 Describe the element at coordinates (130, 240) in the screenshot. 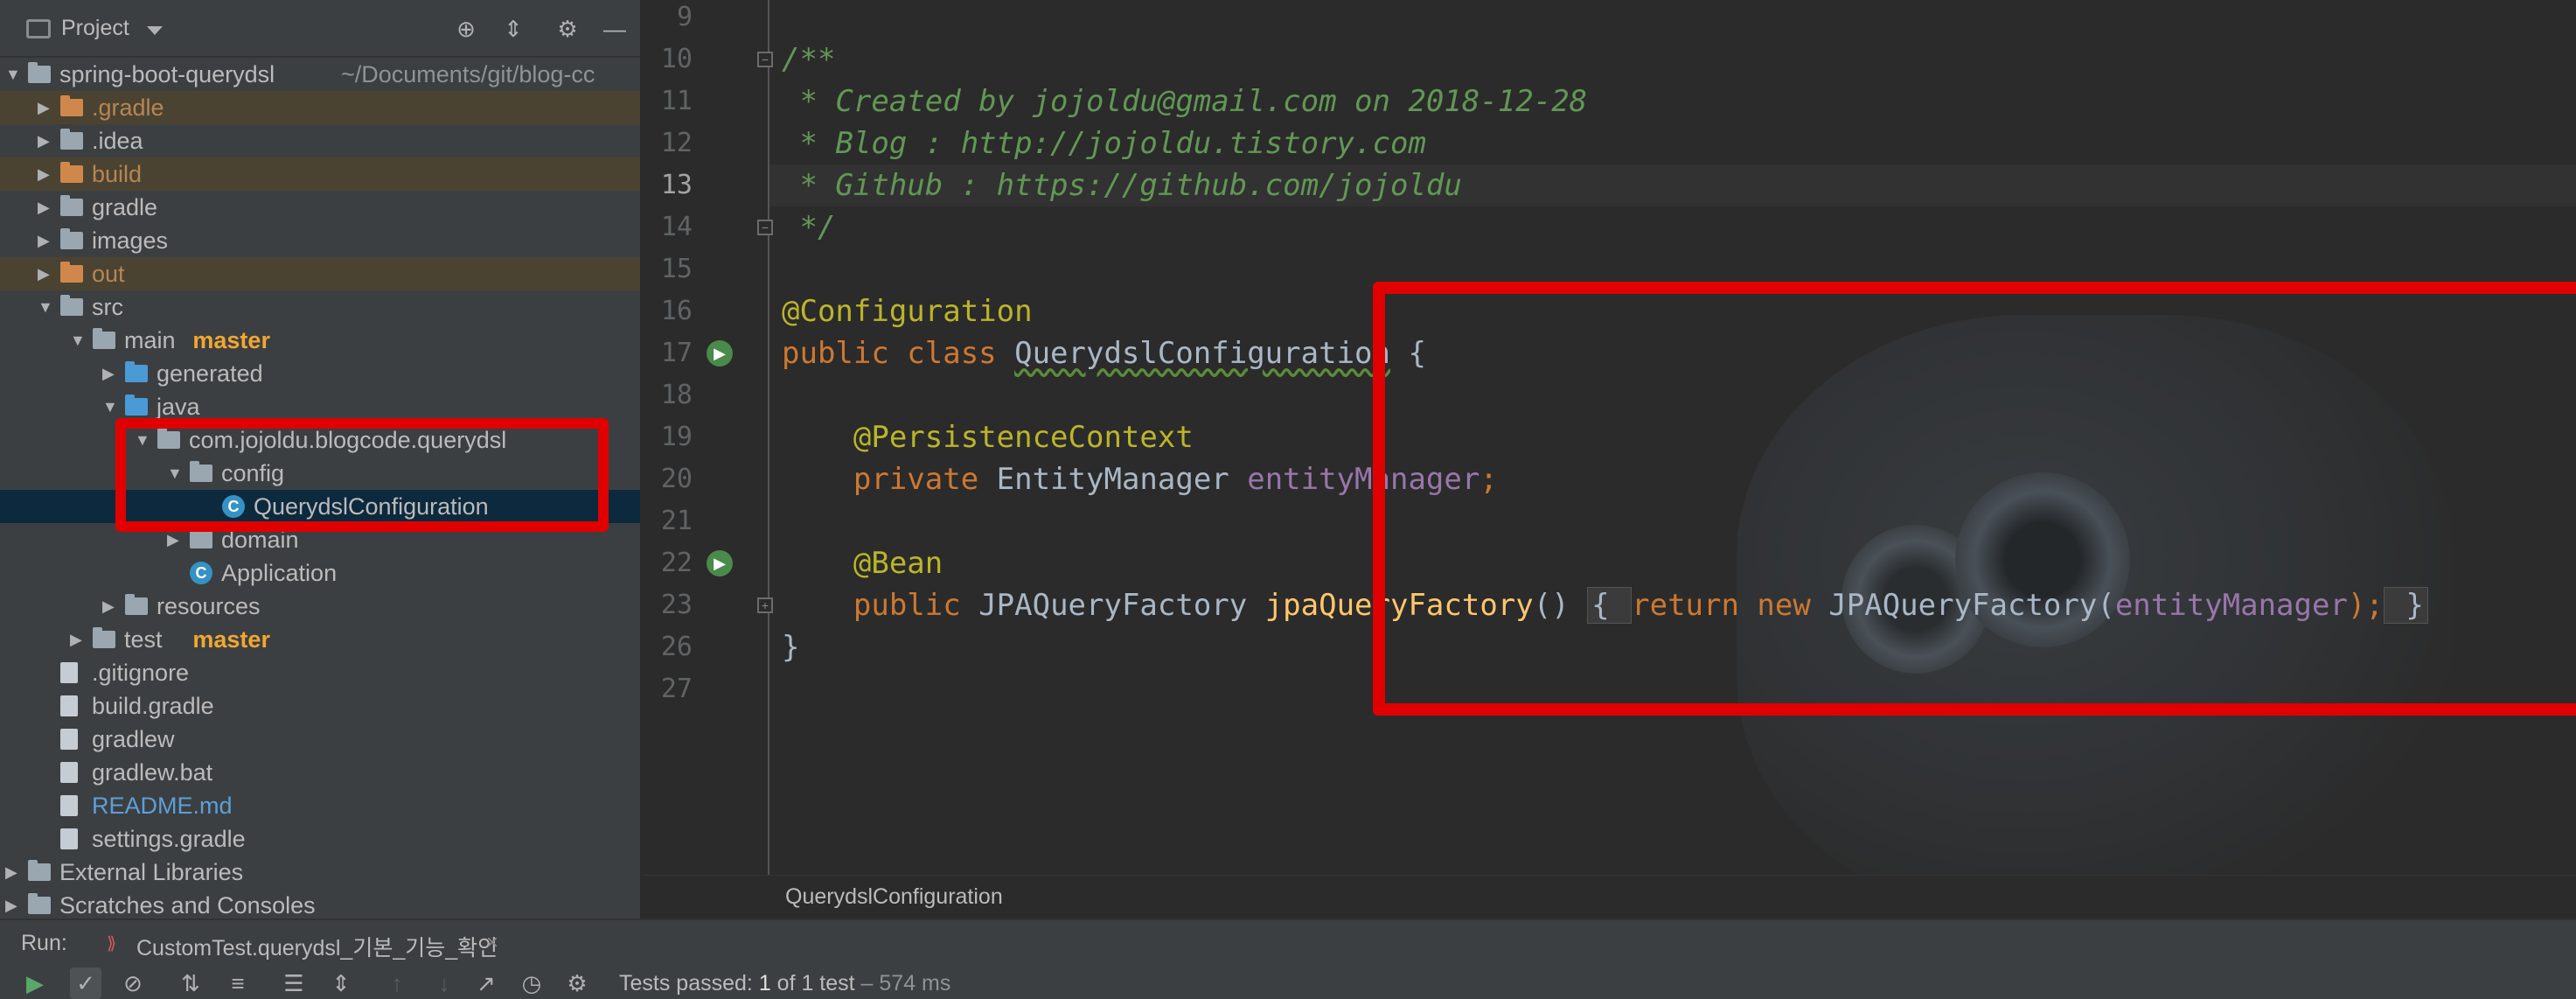

I see `tree-item-label: images` at that location.